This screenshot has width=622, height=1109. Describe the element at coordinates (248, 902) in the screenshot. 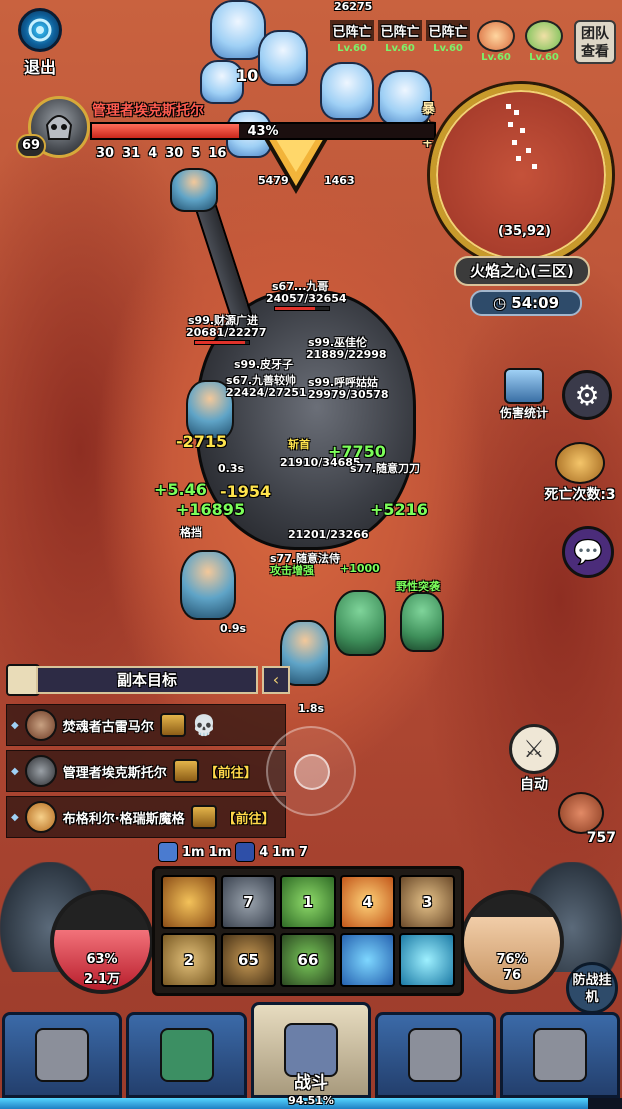

I see `skill-slot: 7` at that location.